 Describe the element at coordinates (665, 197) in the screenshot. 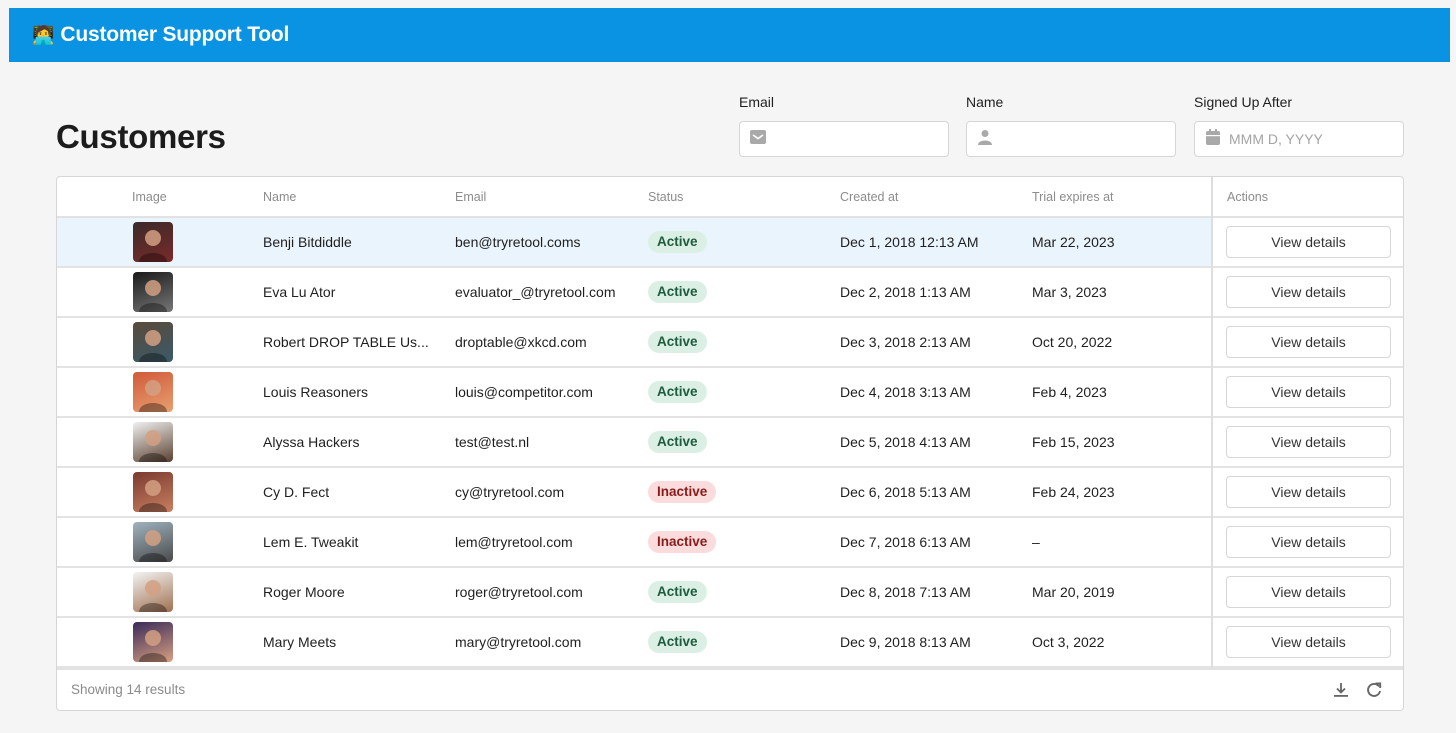

I see `column-header-status: Status` at that location.